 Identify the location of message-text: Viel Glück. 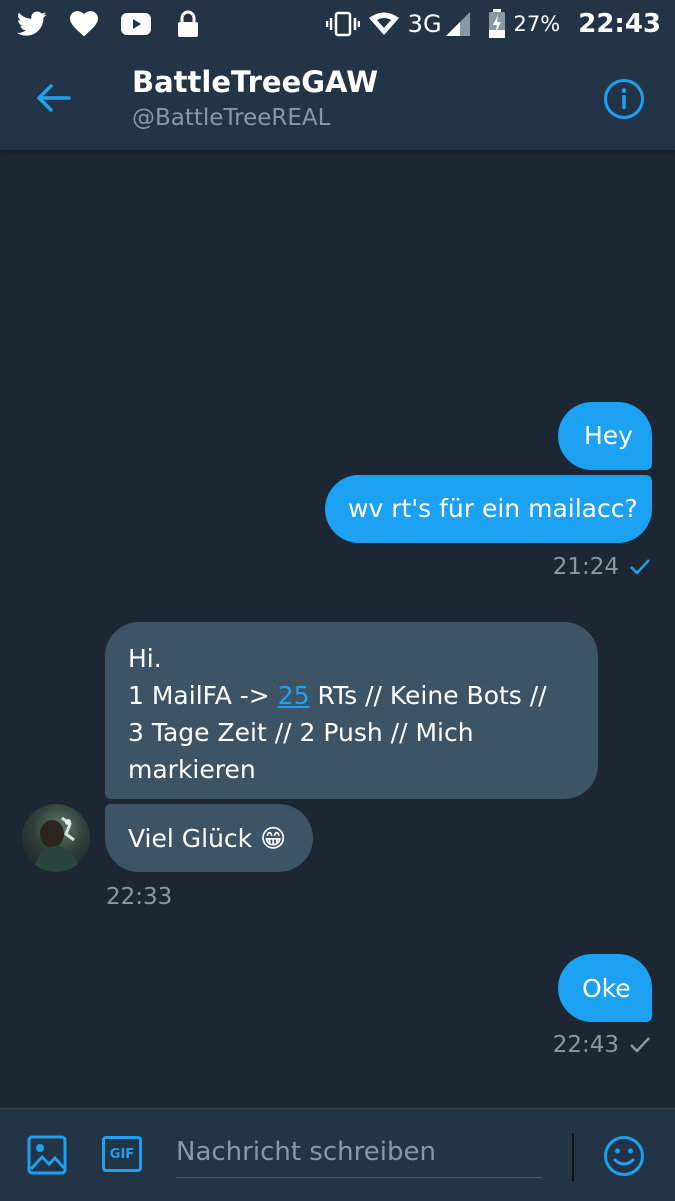
(194, 838).